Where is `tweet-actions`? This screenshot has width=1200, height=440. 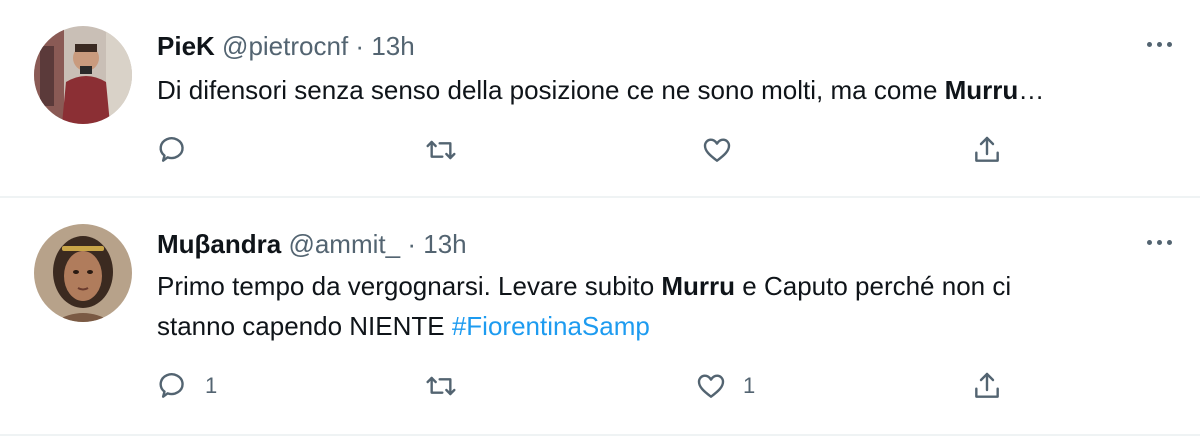
tweet-actions is located at coordinates (587, 154).